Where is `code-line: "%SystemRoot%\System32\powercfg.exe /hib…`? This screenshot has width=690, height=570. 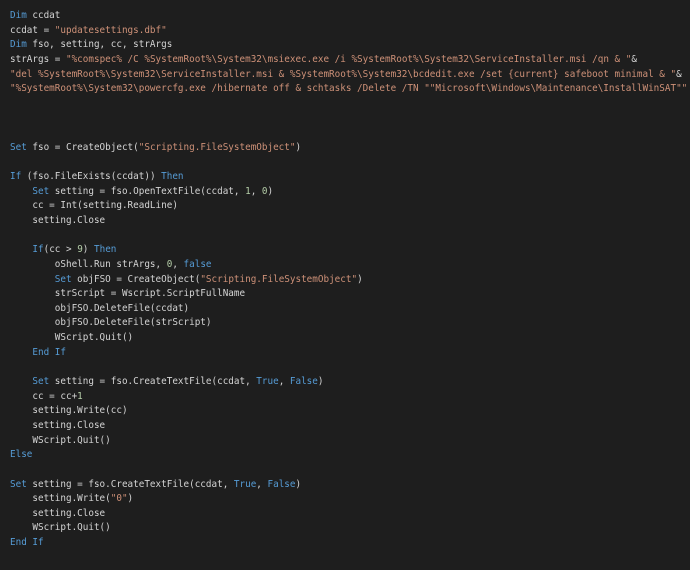 code-line: "%SystemRoot%\System32\powercfg.exe /hib… is located at coordinates (345, 89).